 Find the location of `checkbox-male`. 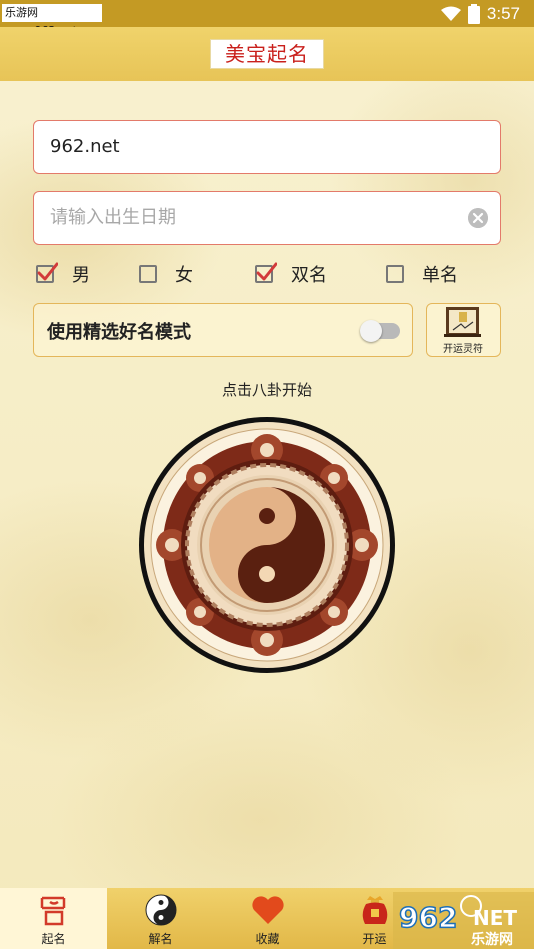

checkbox-male is located at coordinates (47, 272).